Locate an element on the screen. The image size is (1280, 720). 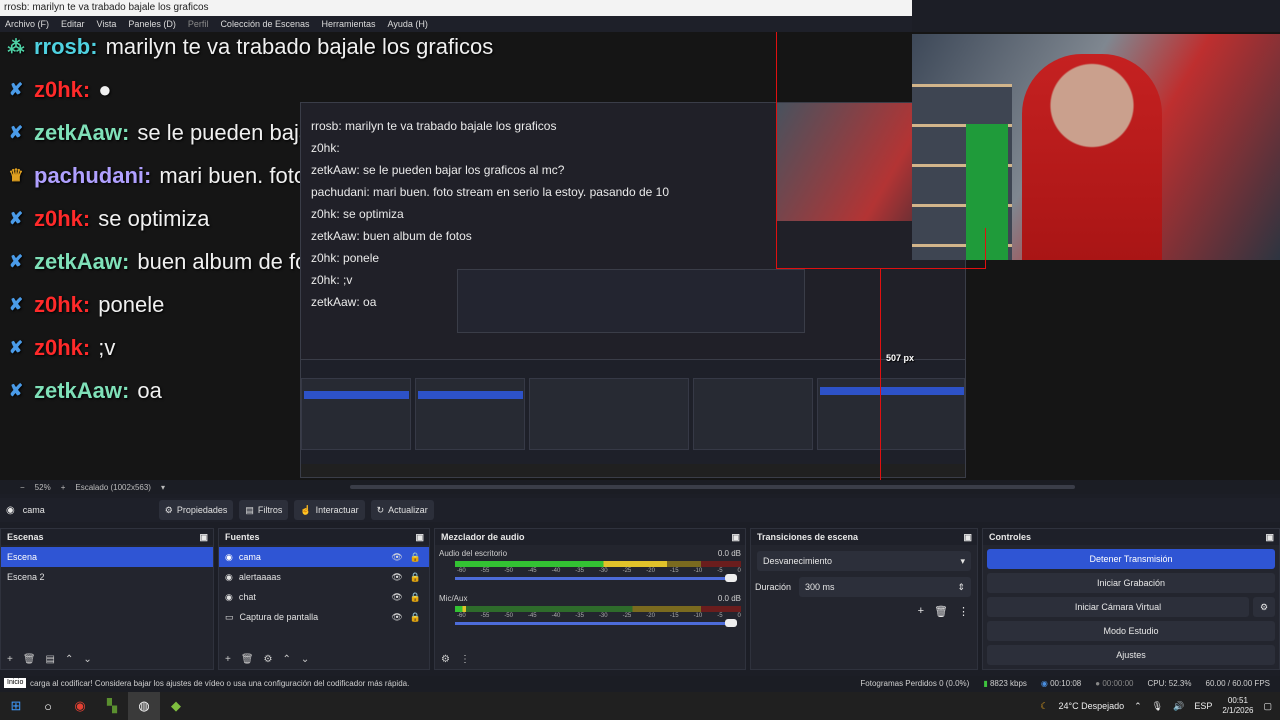
source-item-captura: ▭ Captura de pantalla 👁 🔒 is located at coordinates (324, 617).